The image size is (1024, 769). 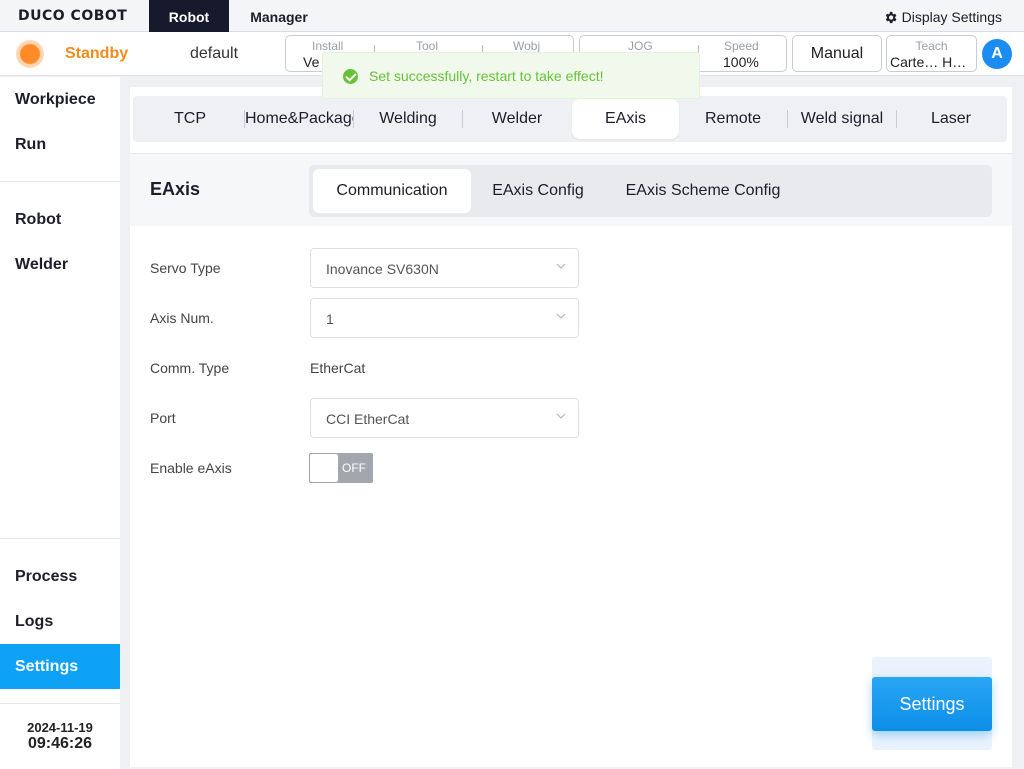 I want to click on toggle-knob, so click(x=324, y=468).